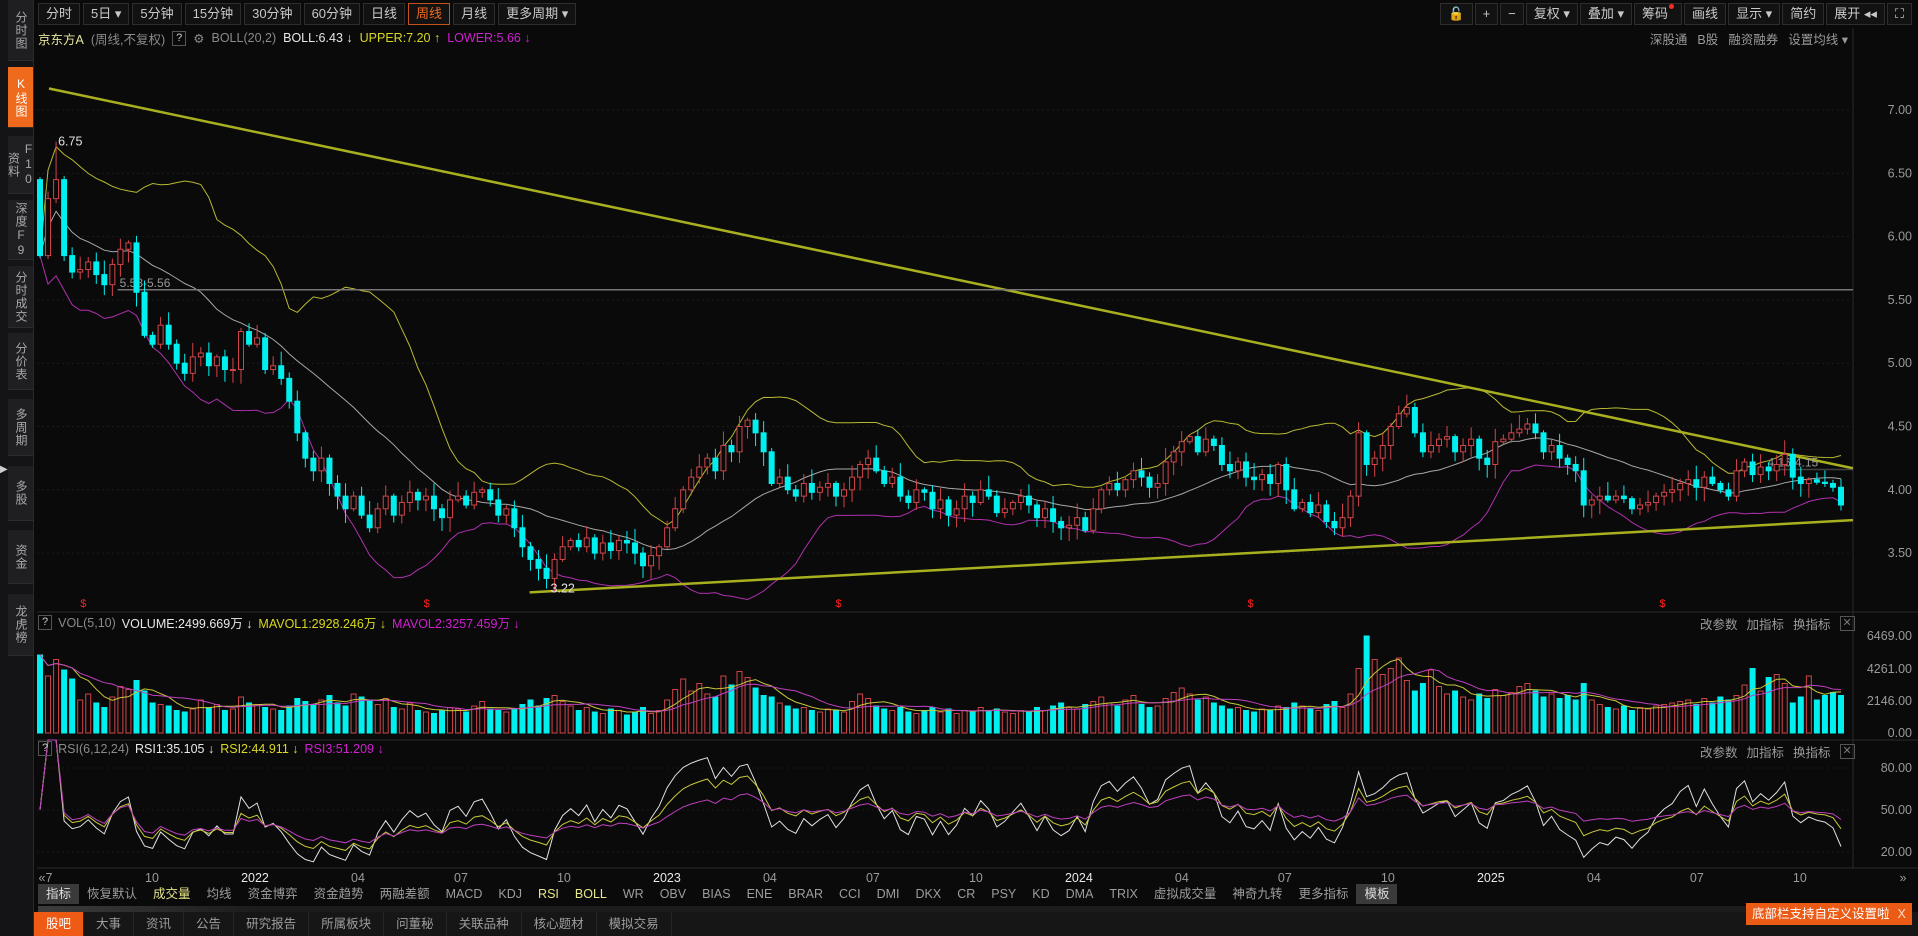 Image resolution: width=1918 pixels, height=936 pixels. I want to click on indicator-tab-22: DMA, so click(1080, 894).